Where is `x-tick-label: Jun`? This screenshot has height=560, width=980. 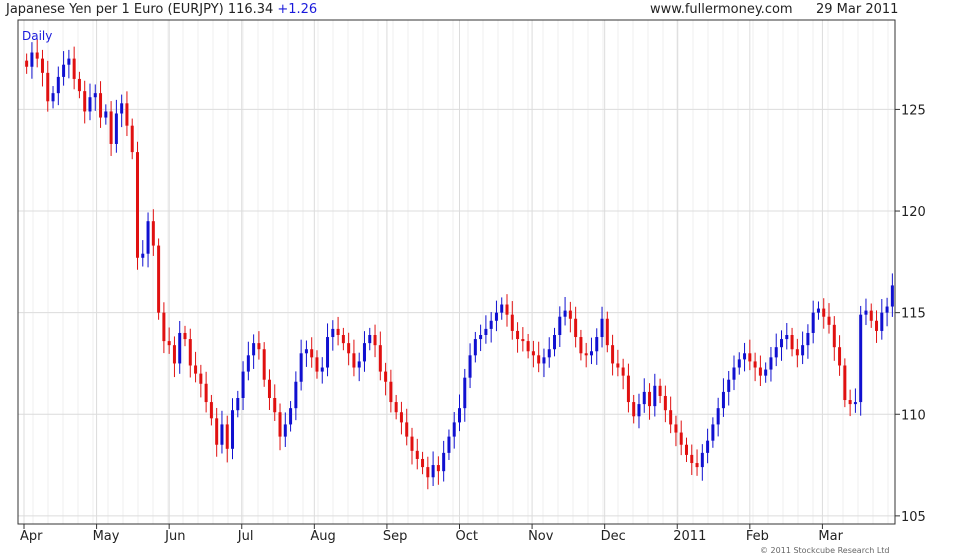
x-tick-label: Jun is located at coordinates (174, 536).